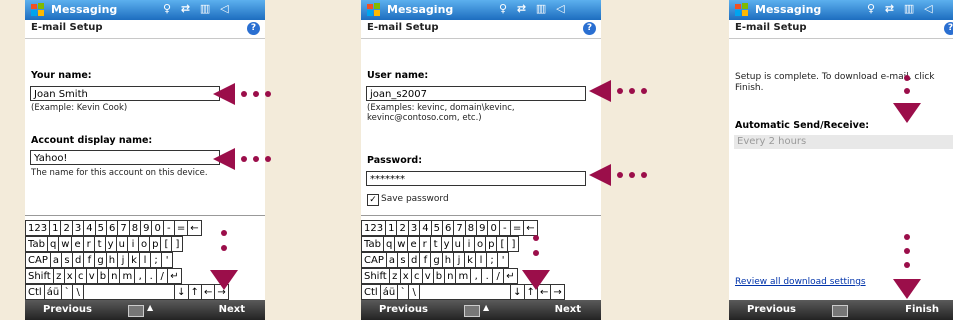 The height and width of the screenshot is (320, 953). What do you see at coordinates (99, 260) in the screenshot?
I see `keyboard-row: CAP a s d f g h j k l; '` at bounding box center [99, 260].